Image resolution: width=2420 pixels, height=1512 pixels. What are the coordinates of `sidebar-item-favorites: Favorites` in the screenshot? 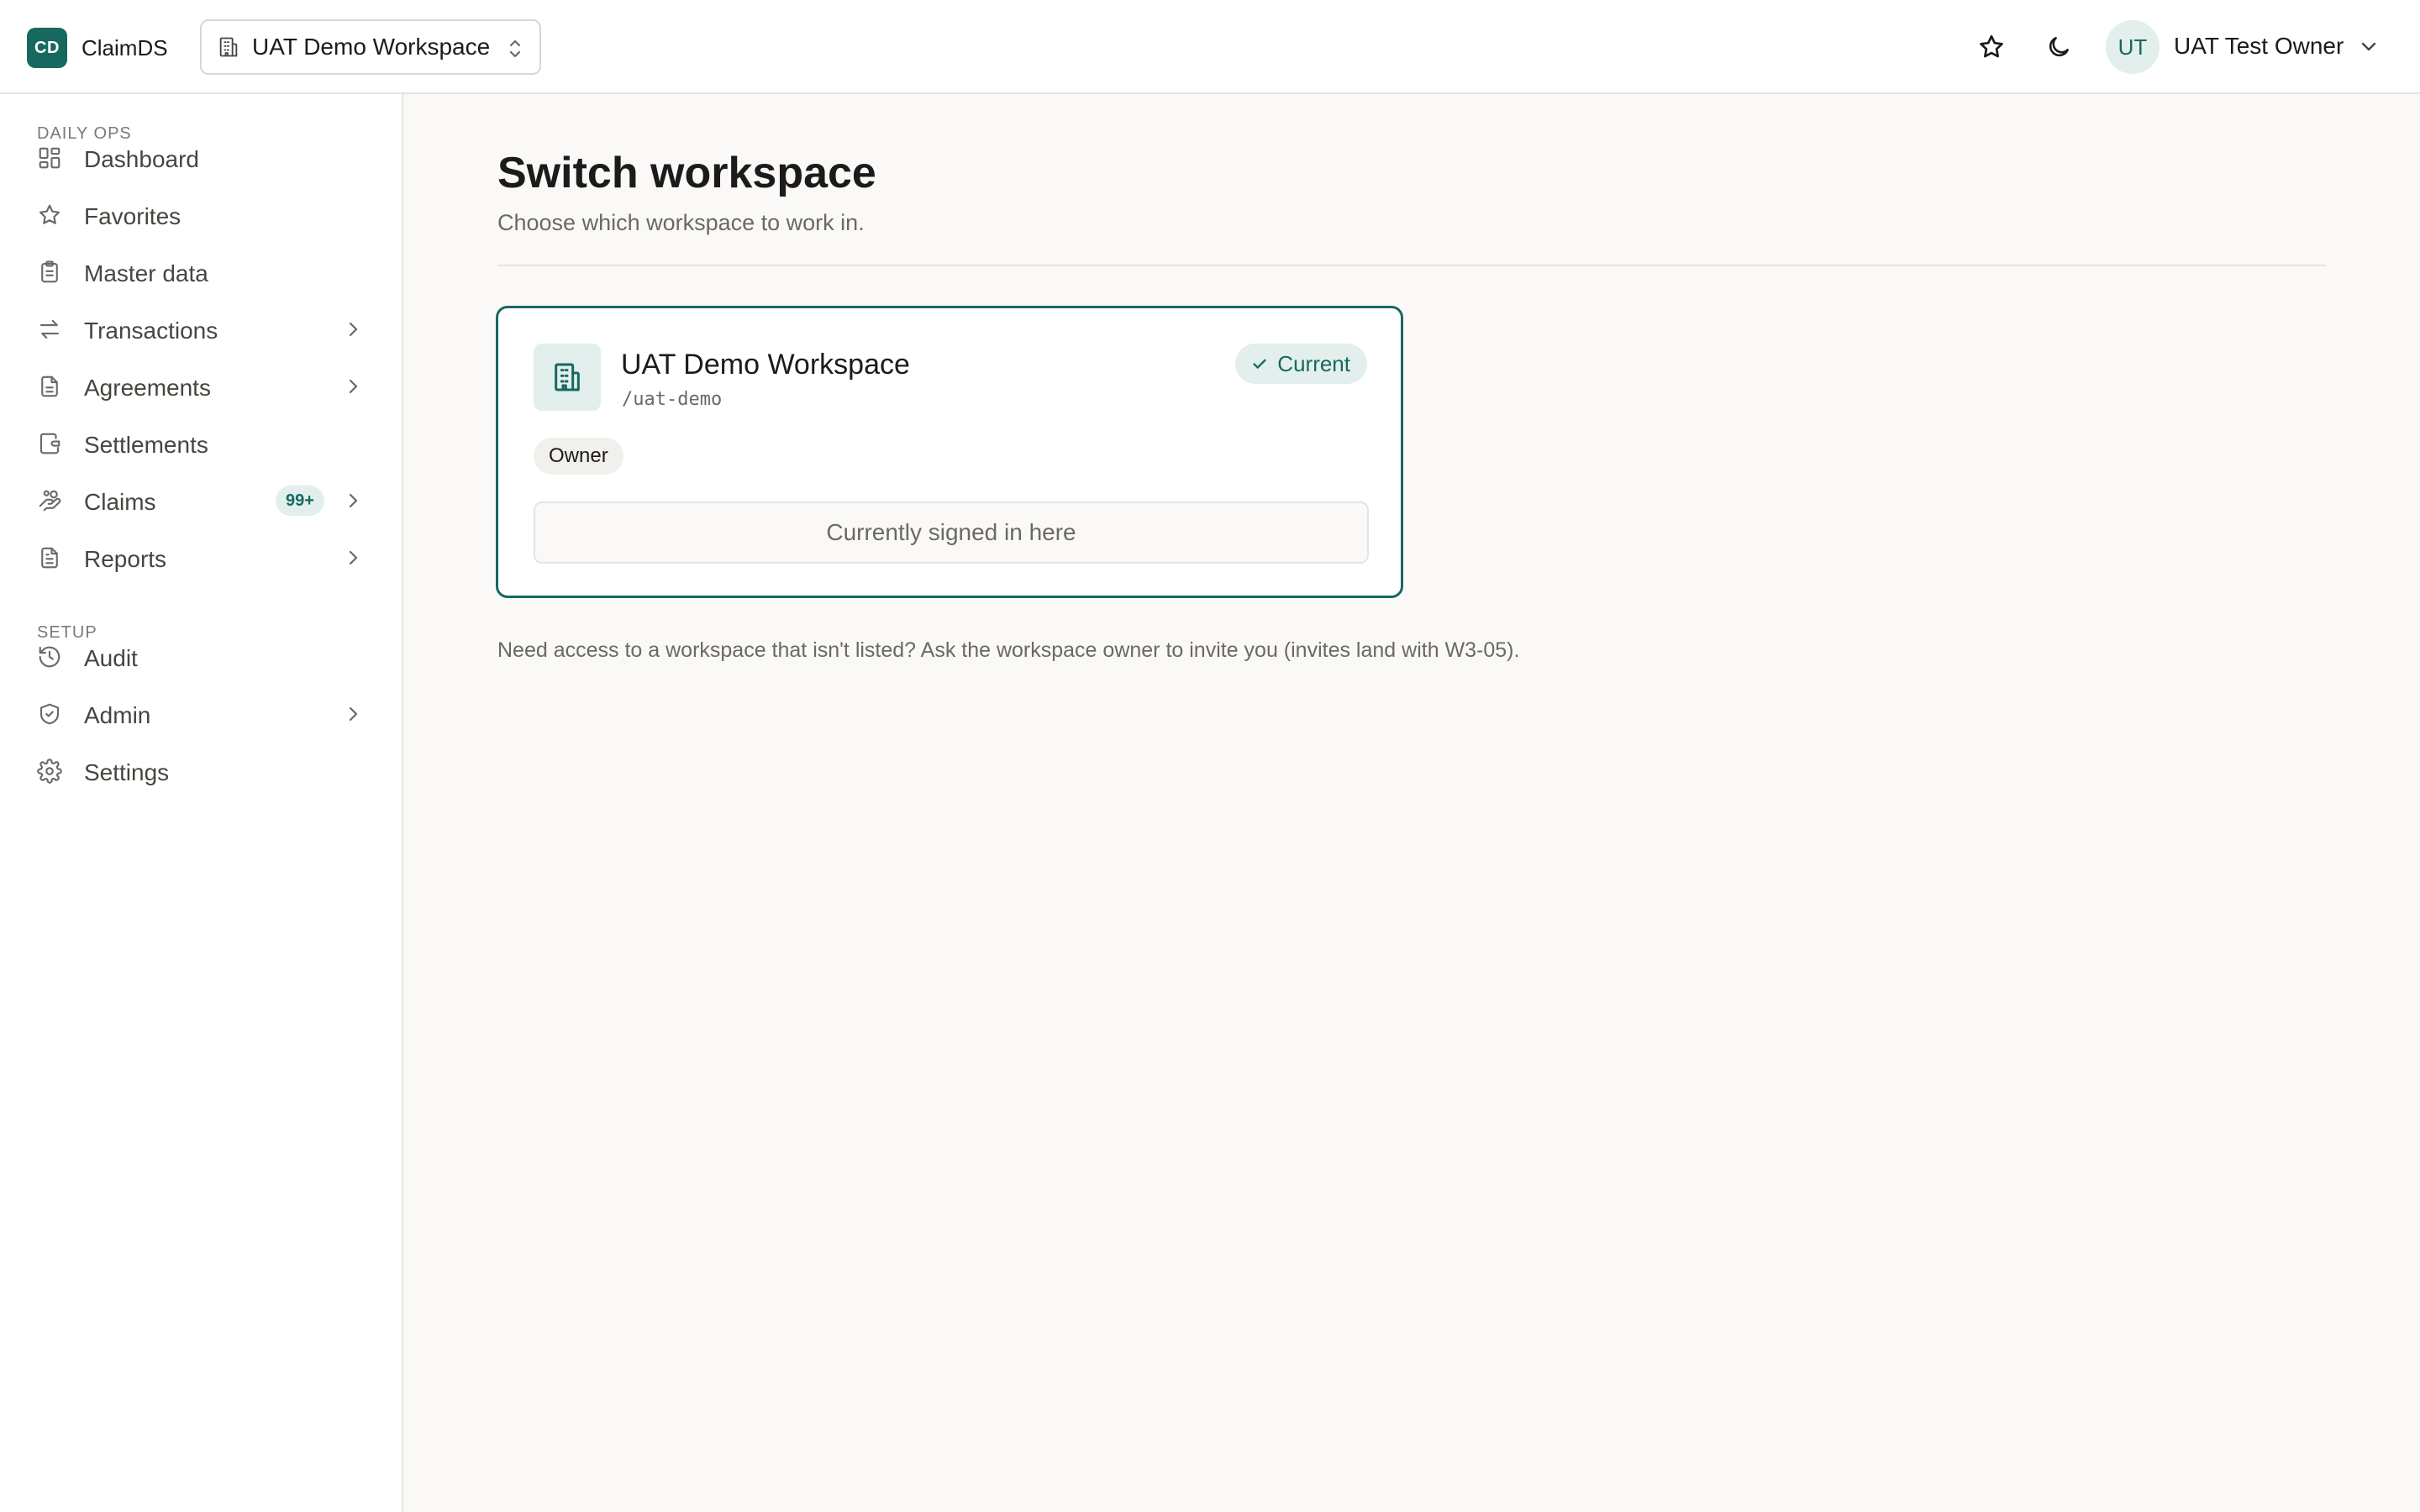 It's located at (202, 215).